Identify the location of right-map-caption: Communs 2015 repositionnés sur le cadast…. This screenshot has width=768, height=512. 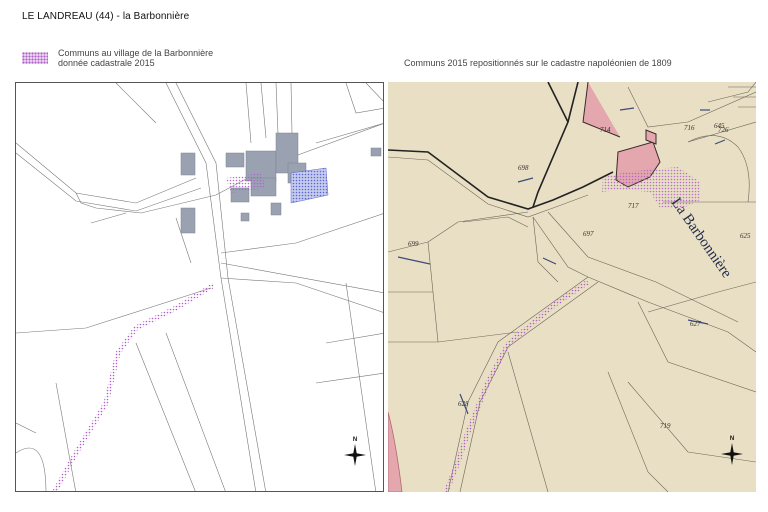
(538, 63).